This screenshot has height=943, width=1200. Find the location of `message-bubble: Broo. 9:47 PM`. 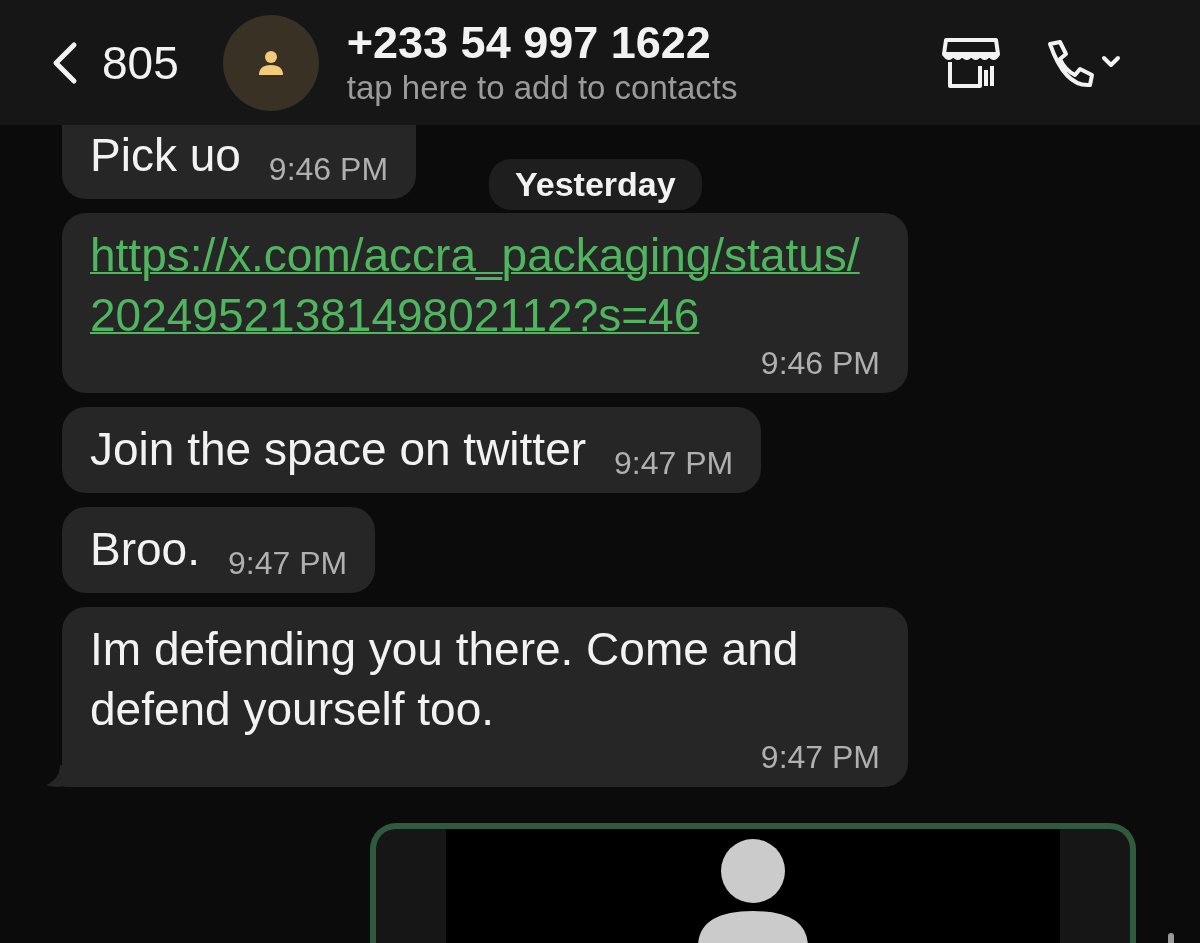

message-bubble: Broo. 9:47 PM is located at coordinates (219, 550).